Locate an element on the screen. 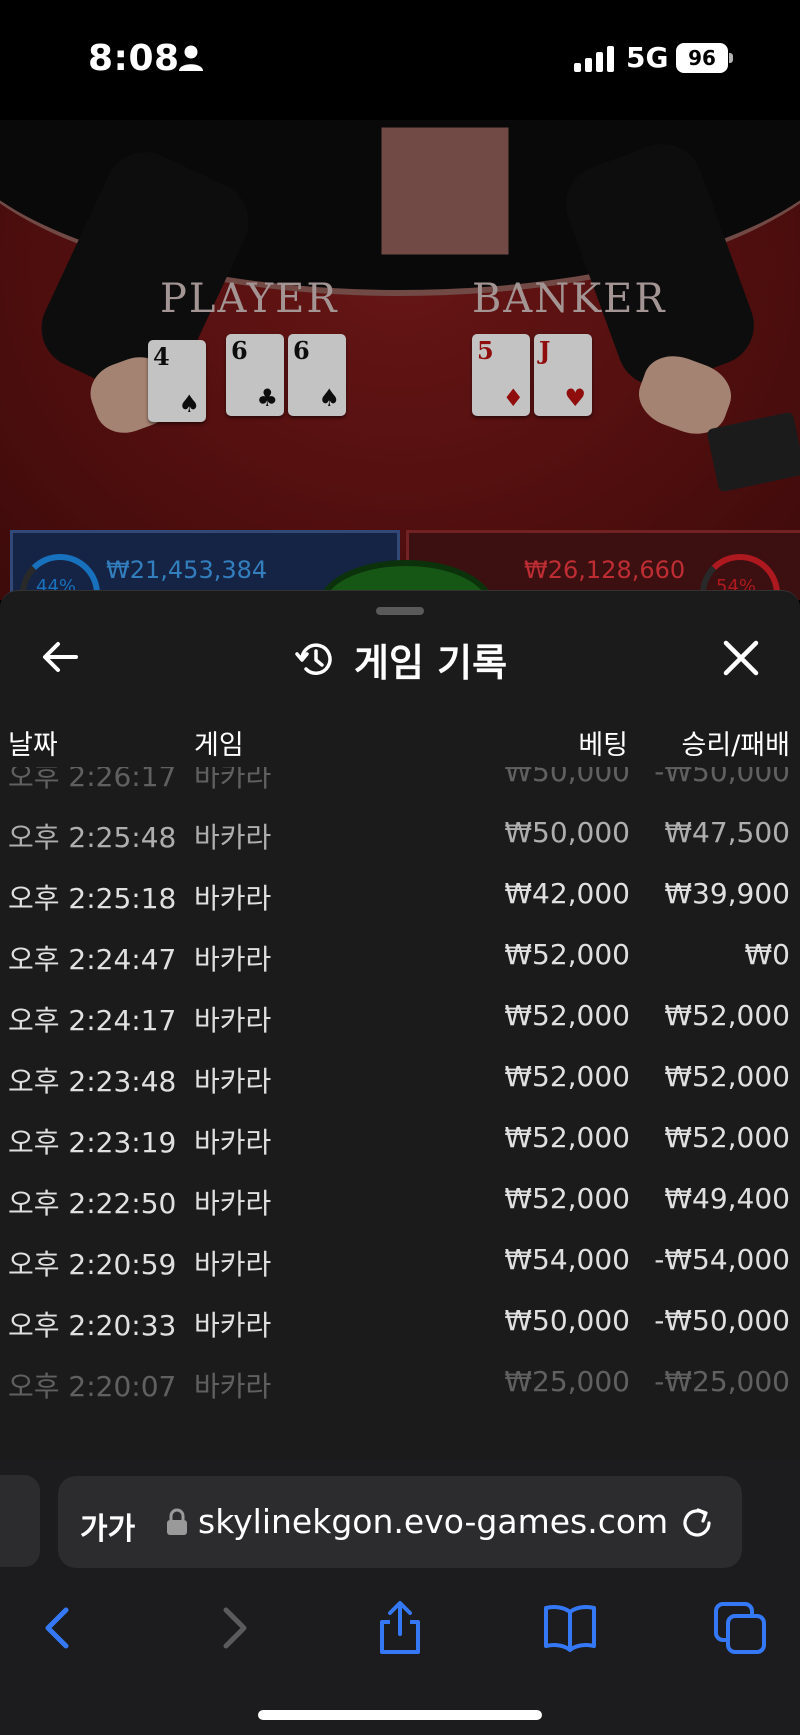 This screenshot has width=800, height=1735. forward-icon is located at coordinates (232, 1628).